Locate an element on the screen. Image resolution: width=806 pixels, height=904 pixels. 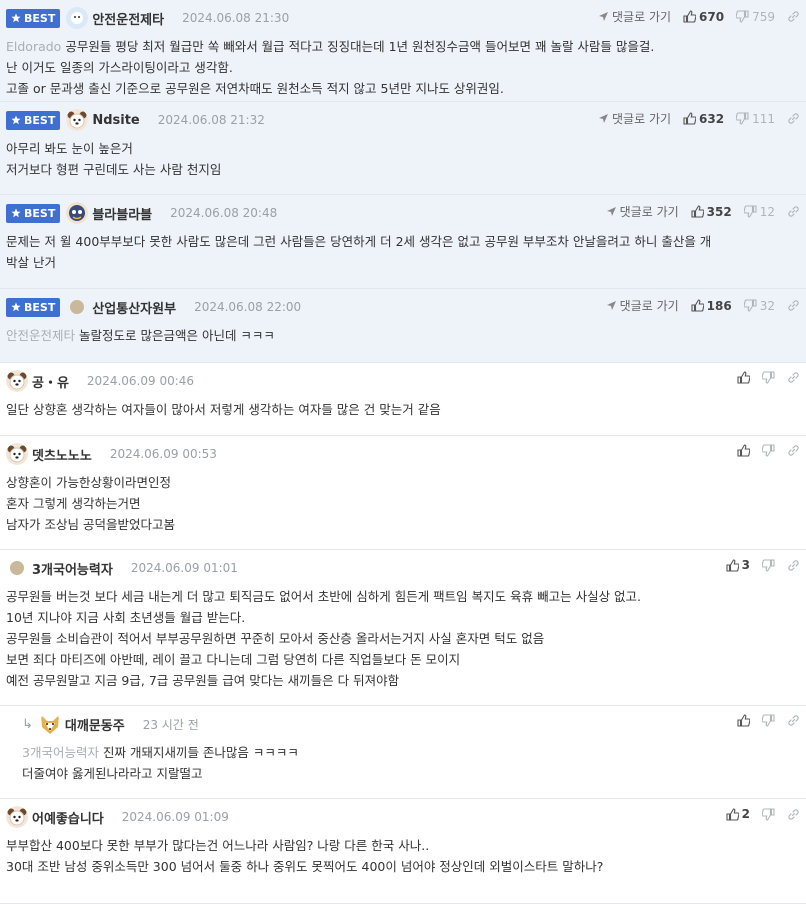
comment-actions: 댓글로 가기 186 32 is located at coordinates (703, 305).